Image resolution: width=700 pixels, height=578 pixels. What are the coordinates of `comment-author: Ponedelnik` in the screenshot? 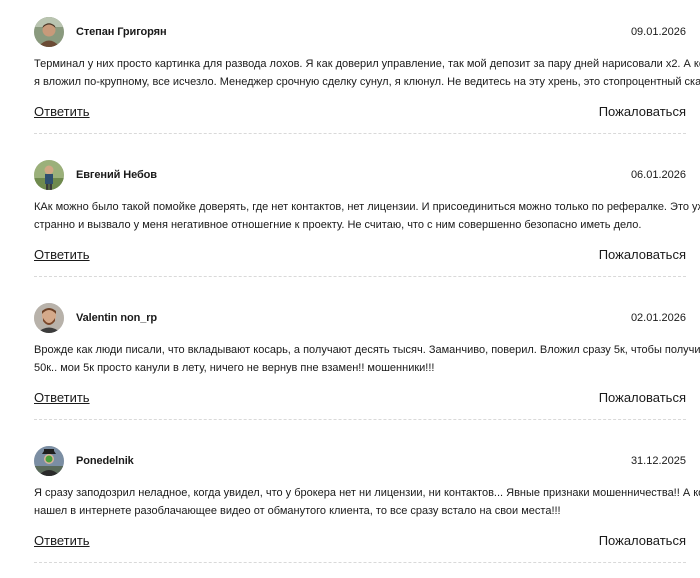 It's located at (105, 461).